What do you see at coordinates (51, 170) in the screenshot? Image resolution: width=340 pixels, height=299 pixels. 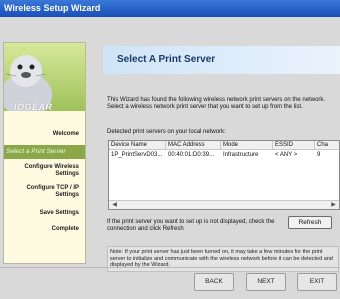 I see `sidebar-item-configure-wireless: Configure Wireless Settings` at bounding box center [51, 170].